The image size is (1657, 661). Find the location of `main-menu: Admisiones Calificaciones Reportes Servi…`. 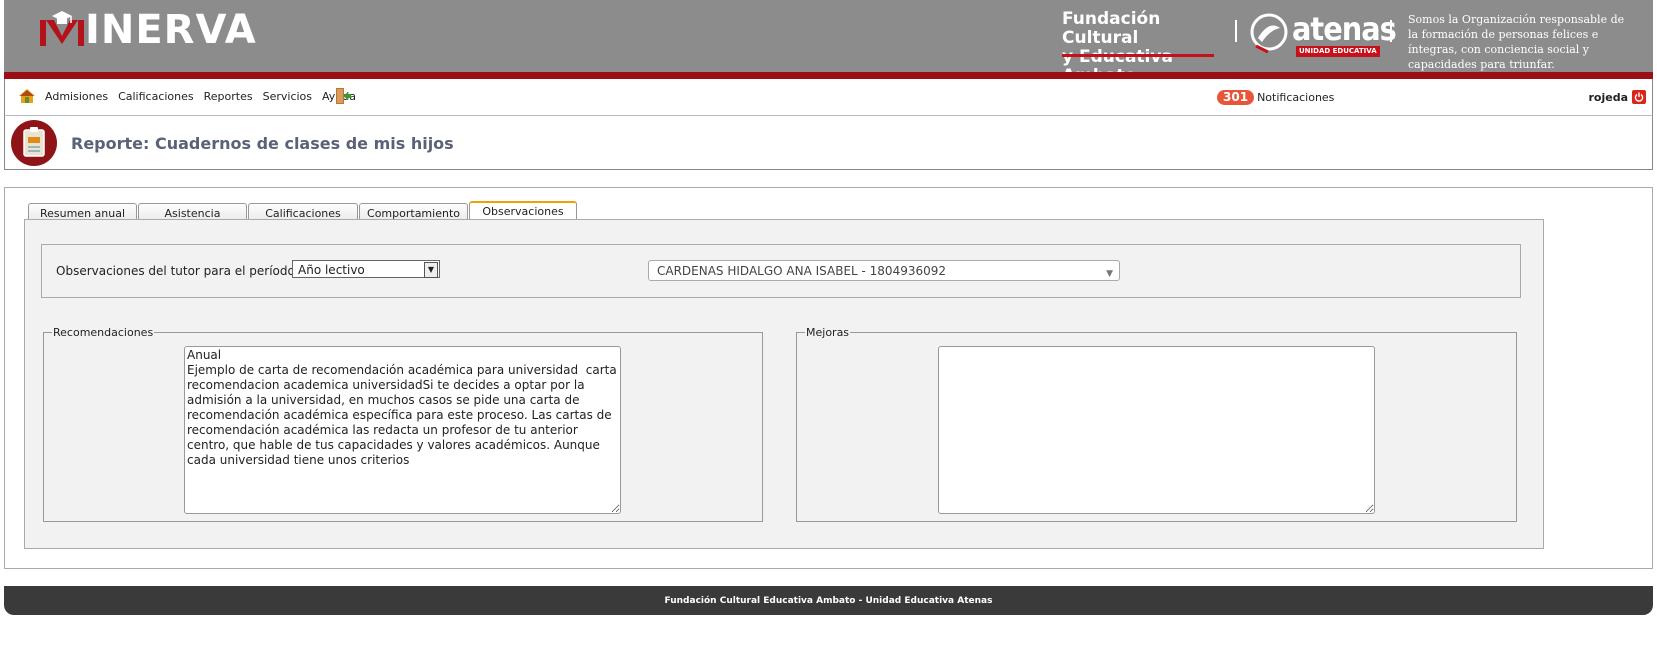

main-menu: Admisiones Calificaciones Reportes Servi… is located at coordinates (205, 96).